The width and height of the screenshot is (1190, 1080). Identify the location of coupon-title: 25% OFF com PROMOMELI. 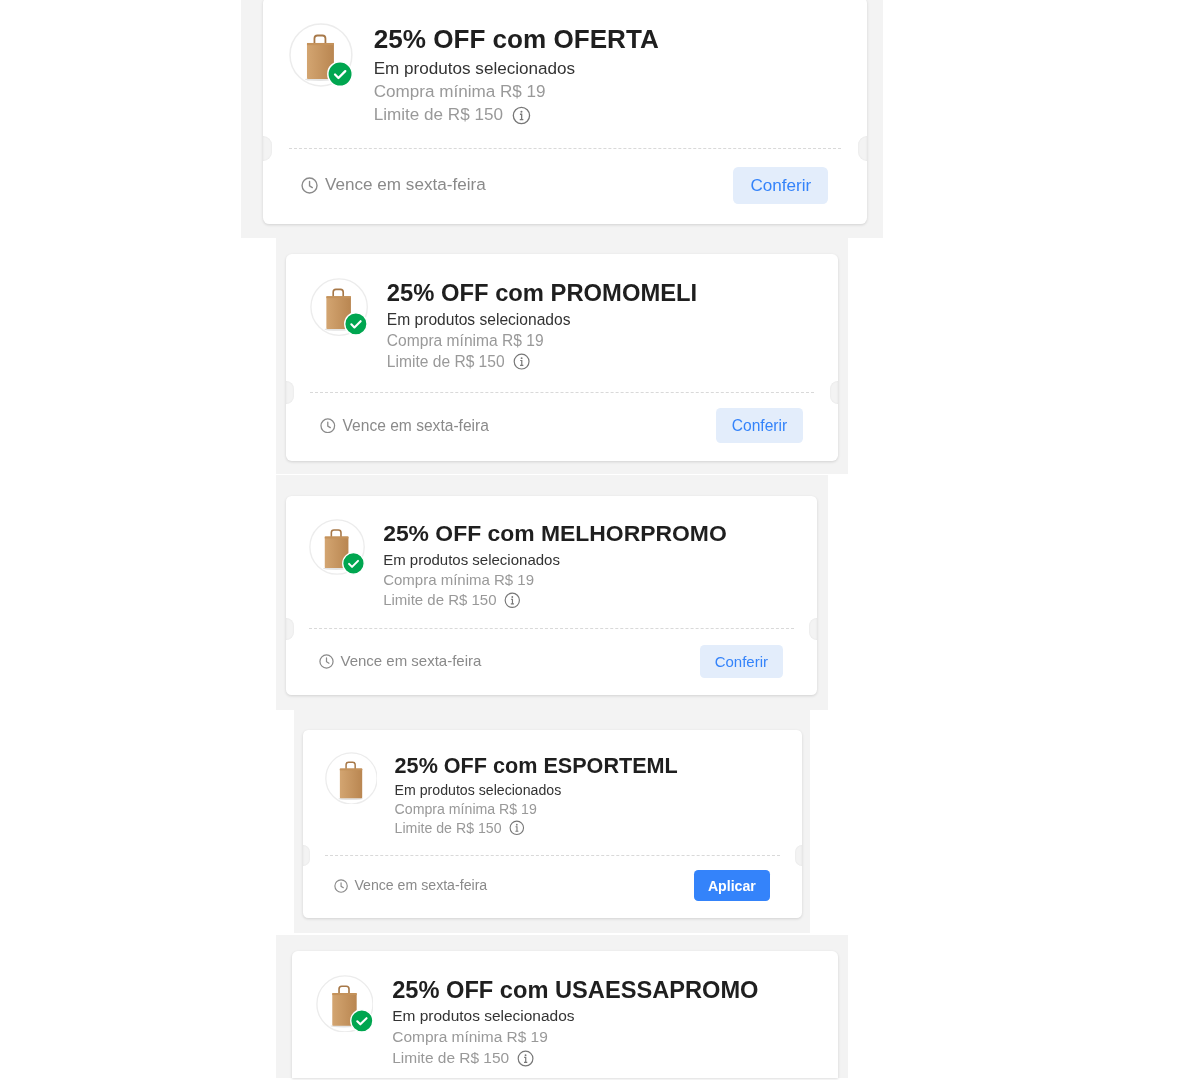
(542, 292).